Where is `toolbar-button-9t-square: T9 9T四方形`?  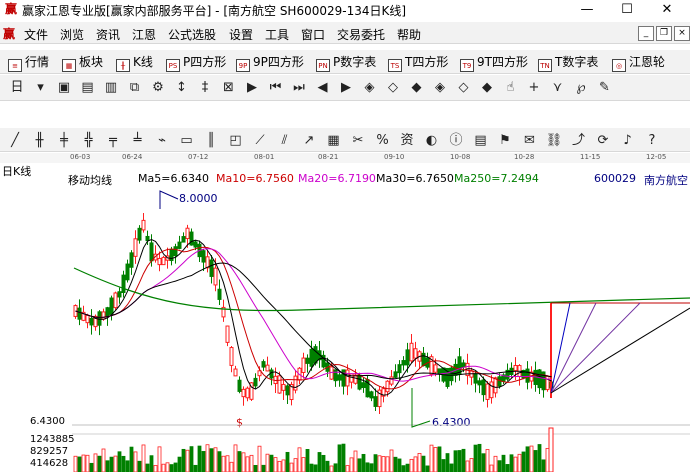
toolbar-button-9t-square: T9 9T四方形 is located at coordinates (494, 63).